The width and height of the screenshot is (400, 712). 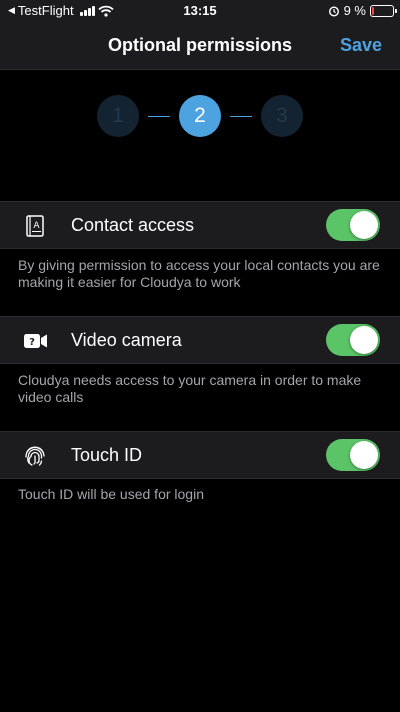 What do you see at coordinates (126, 340) in the screenshot?
I see `video-camera-label: Video camera` at bounding box center [126, 340].